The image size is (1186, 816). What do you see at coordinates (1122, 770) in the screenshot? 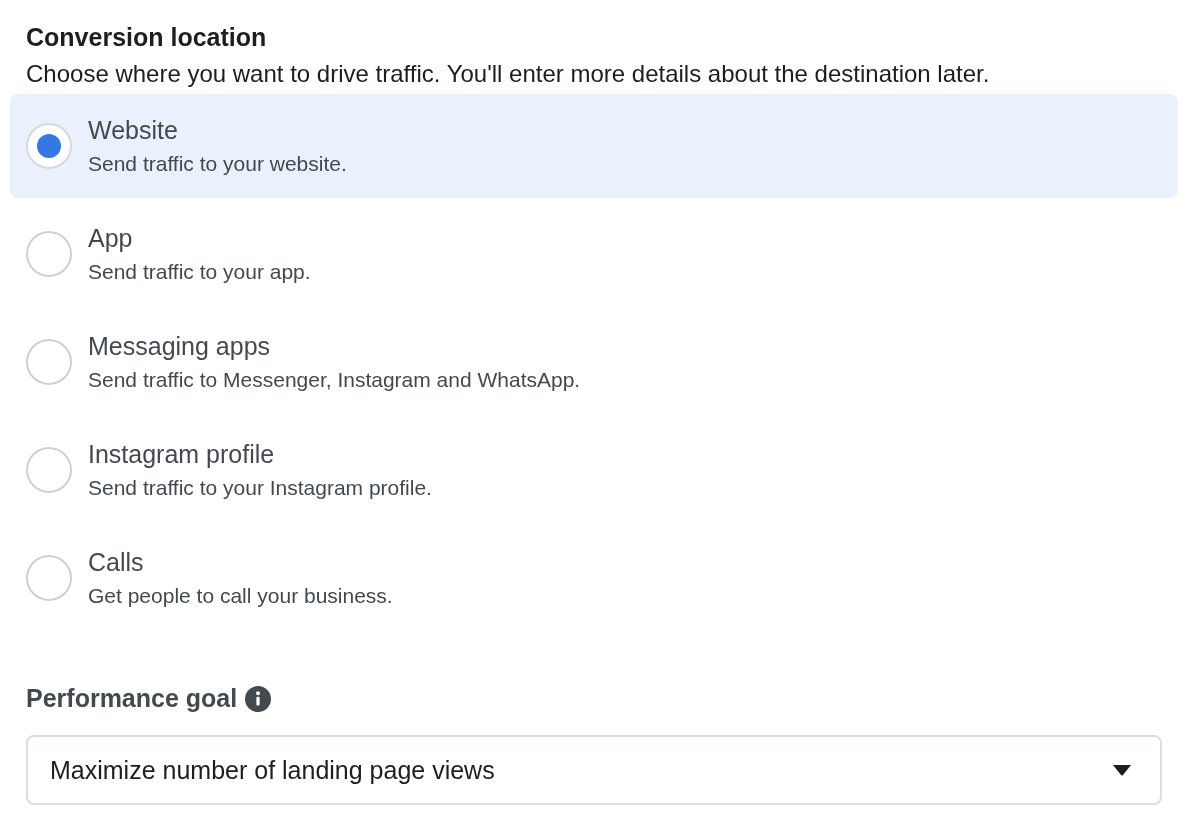
I see `caret-icon` at bounding box center [1122, 770].